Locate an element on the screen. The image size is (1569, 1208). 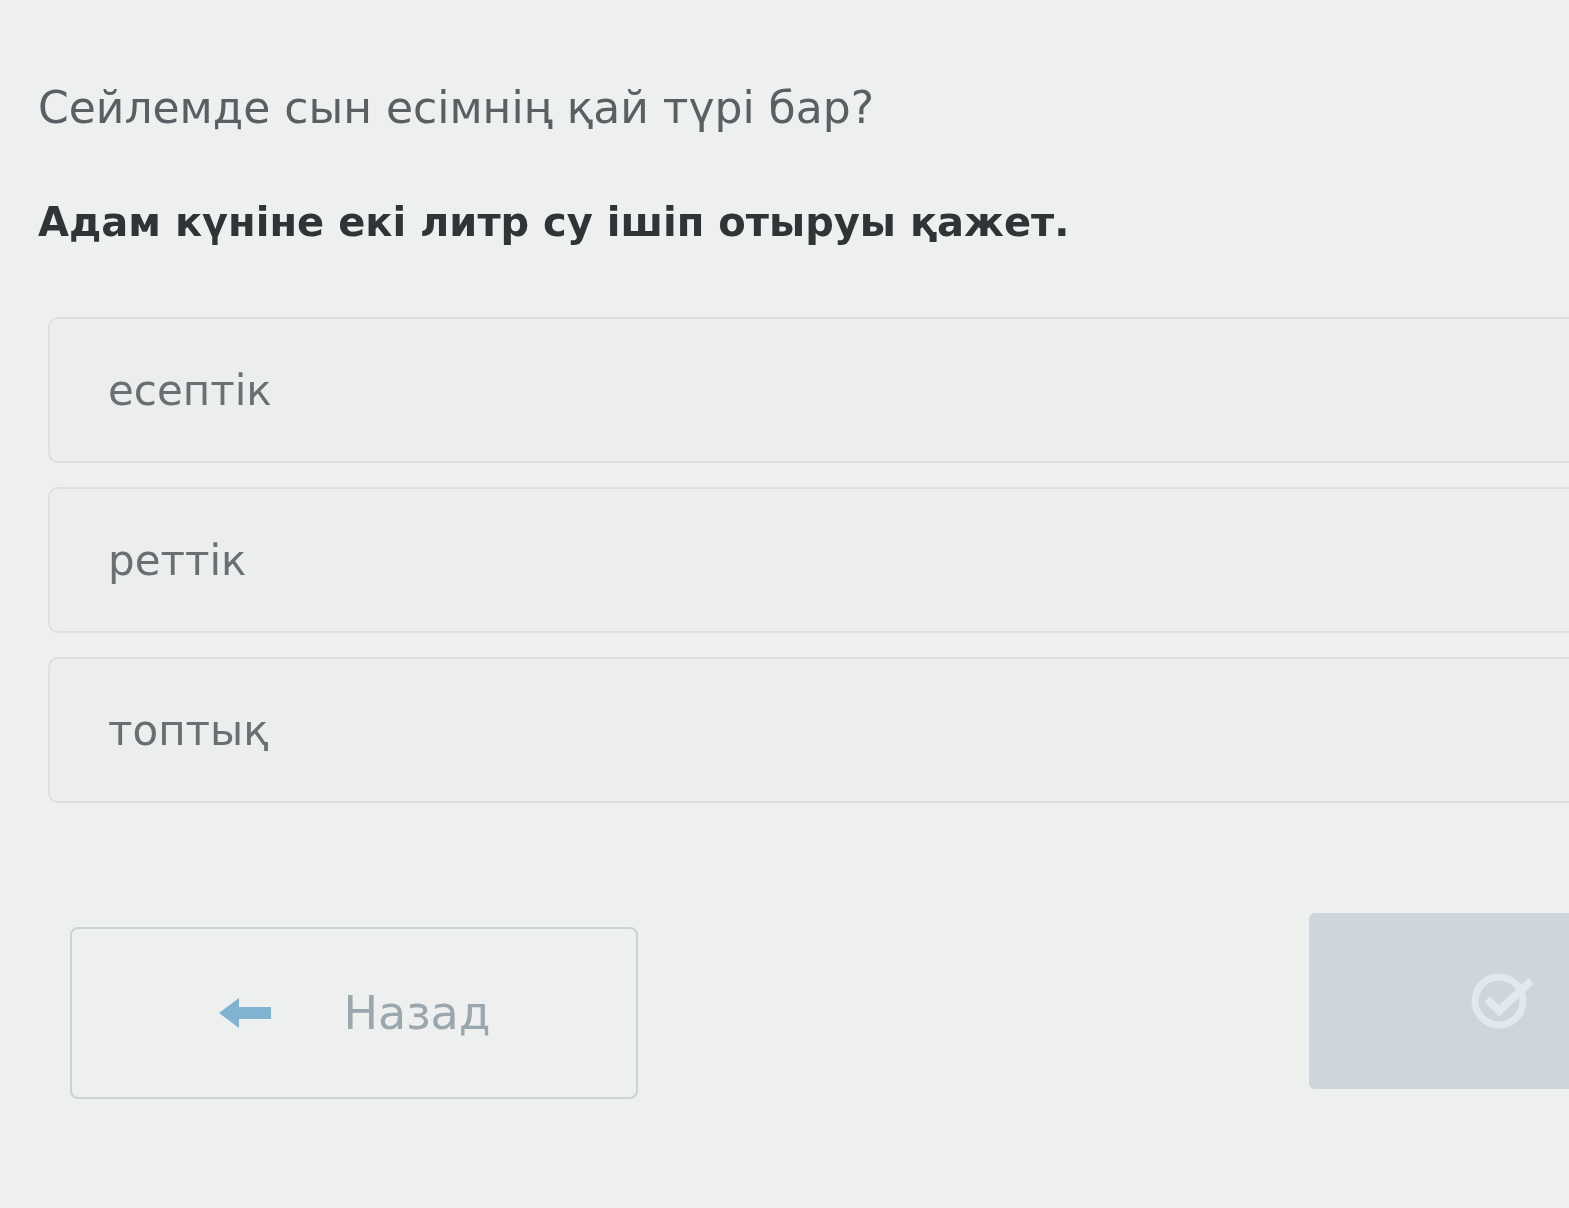
answer-option: топтық is located at coordinates (808, 730).